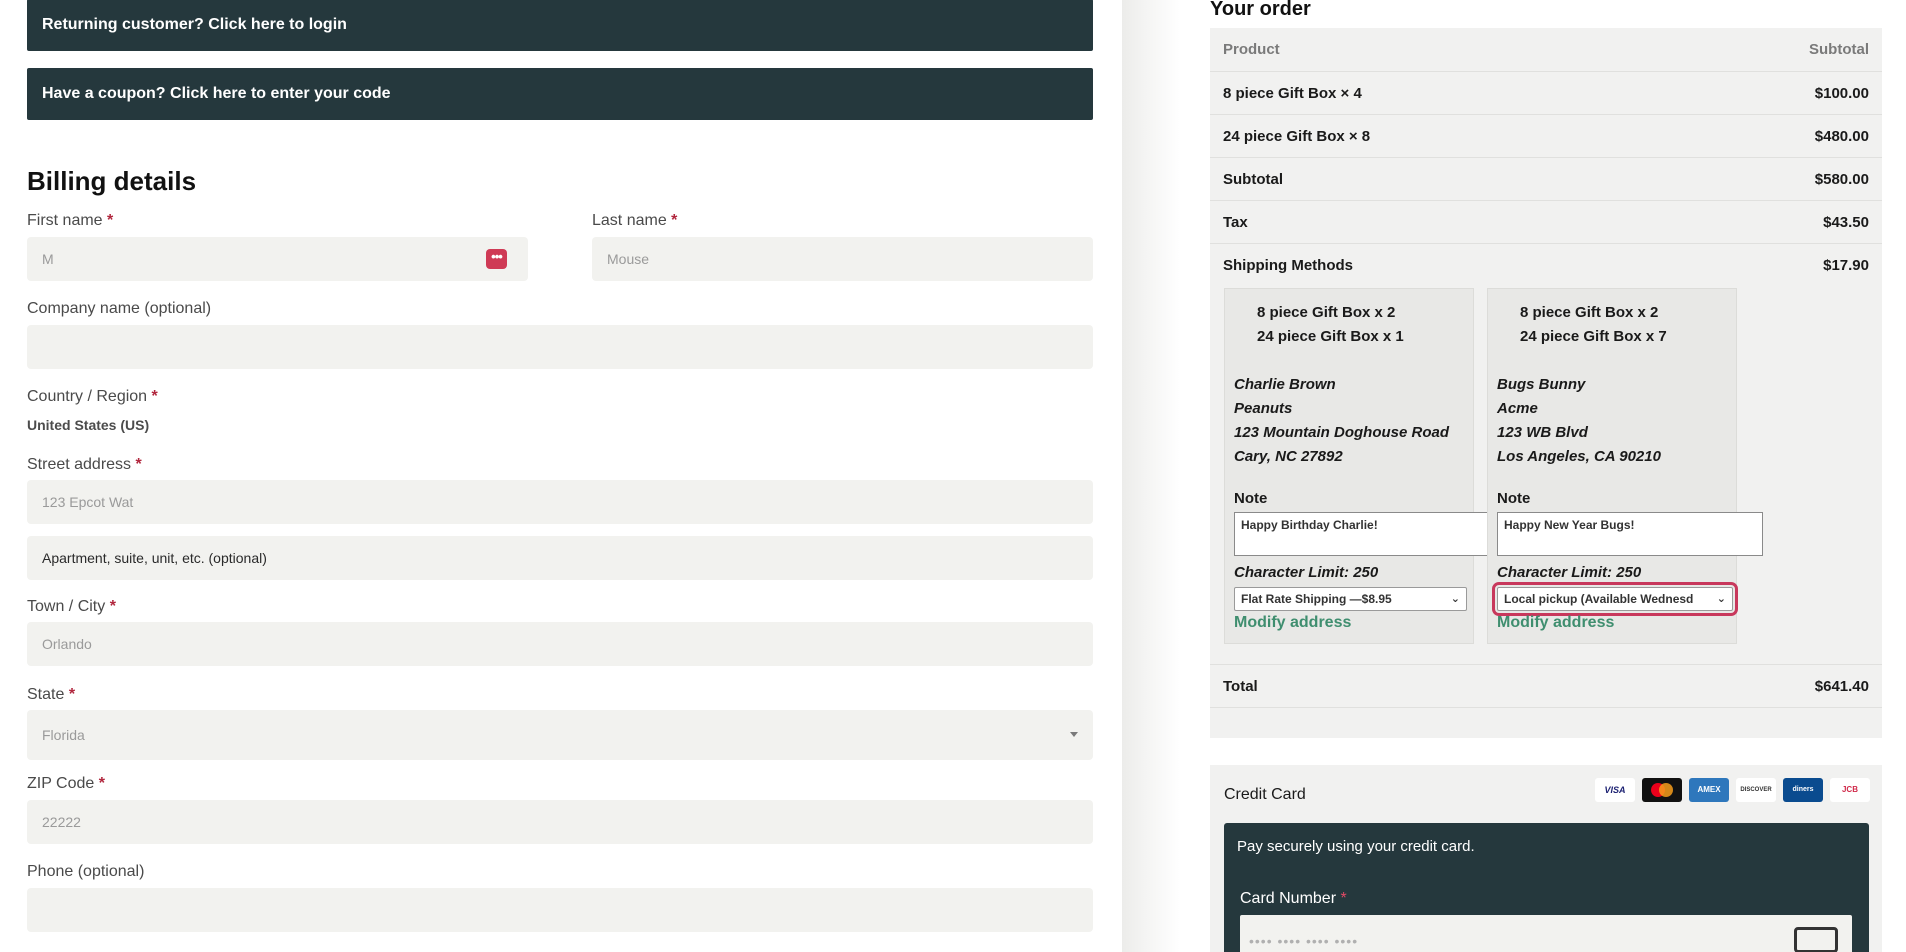  What do you see at coordinates (1846, 222) in the screenshot?
I see `tax-value: $43.50` at bounding box center [1846, 222].